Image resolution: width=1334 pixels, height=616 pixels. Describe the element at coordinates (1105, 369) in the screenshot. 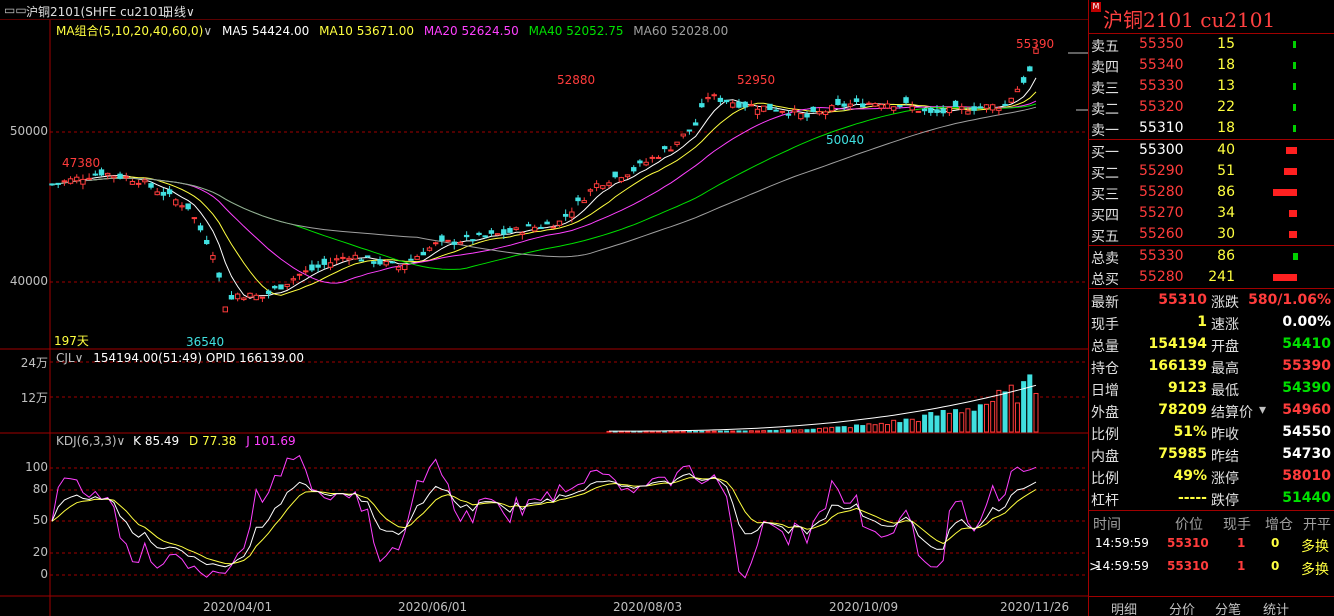

I see `stat-label: 持仓` at that location.